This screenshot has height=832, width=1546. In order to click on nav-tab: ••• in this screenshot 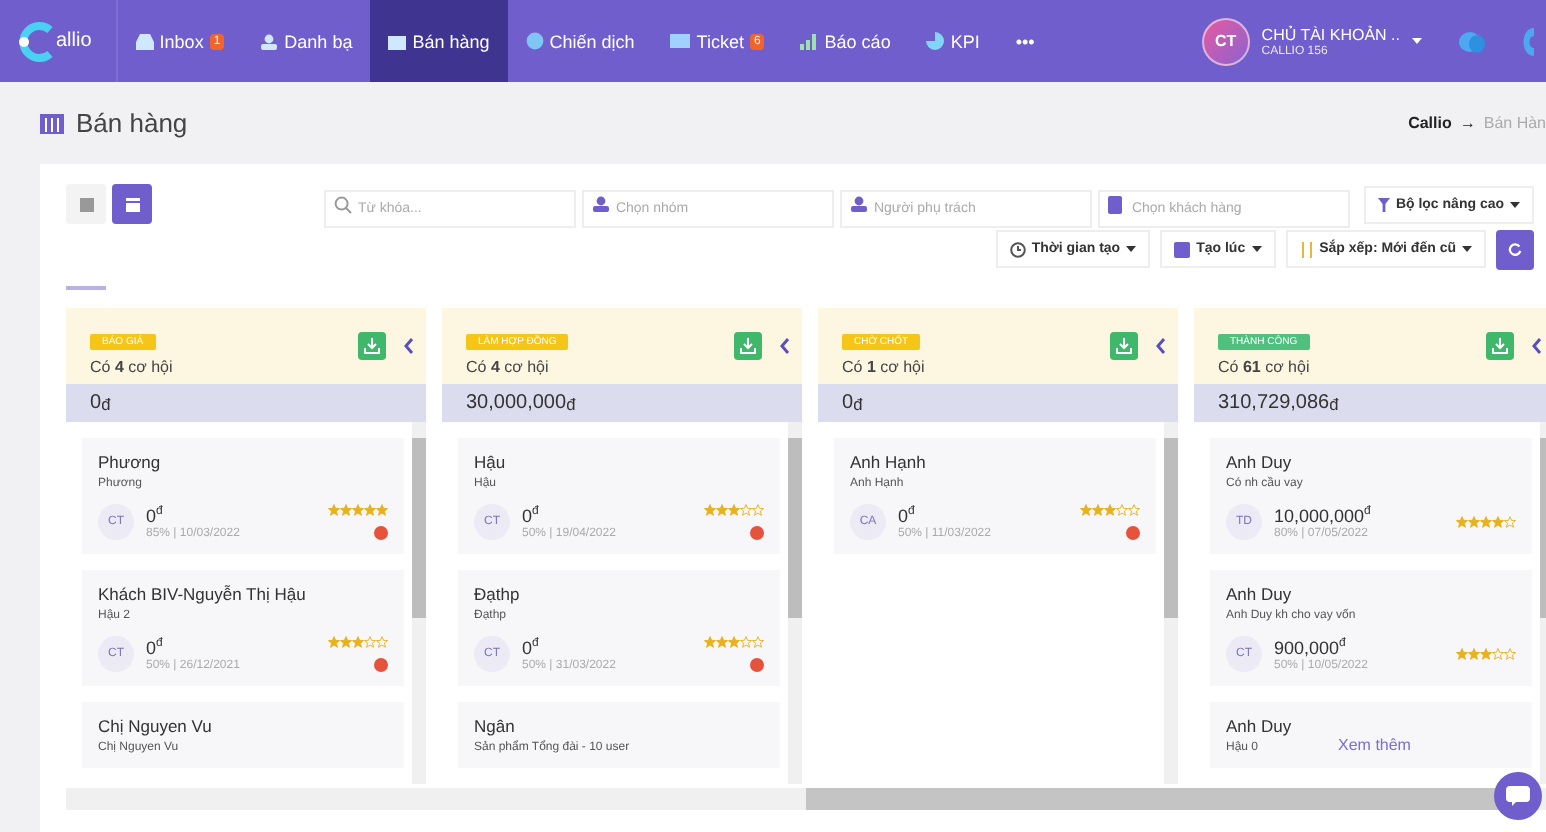, I will do `click(1025, 41)`.